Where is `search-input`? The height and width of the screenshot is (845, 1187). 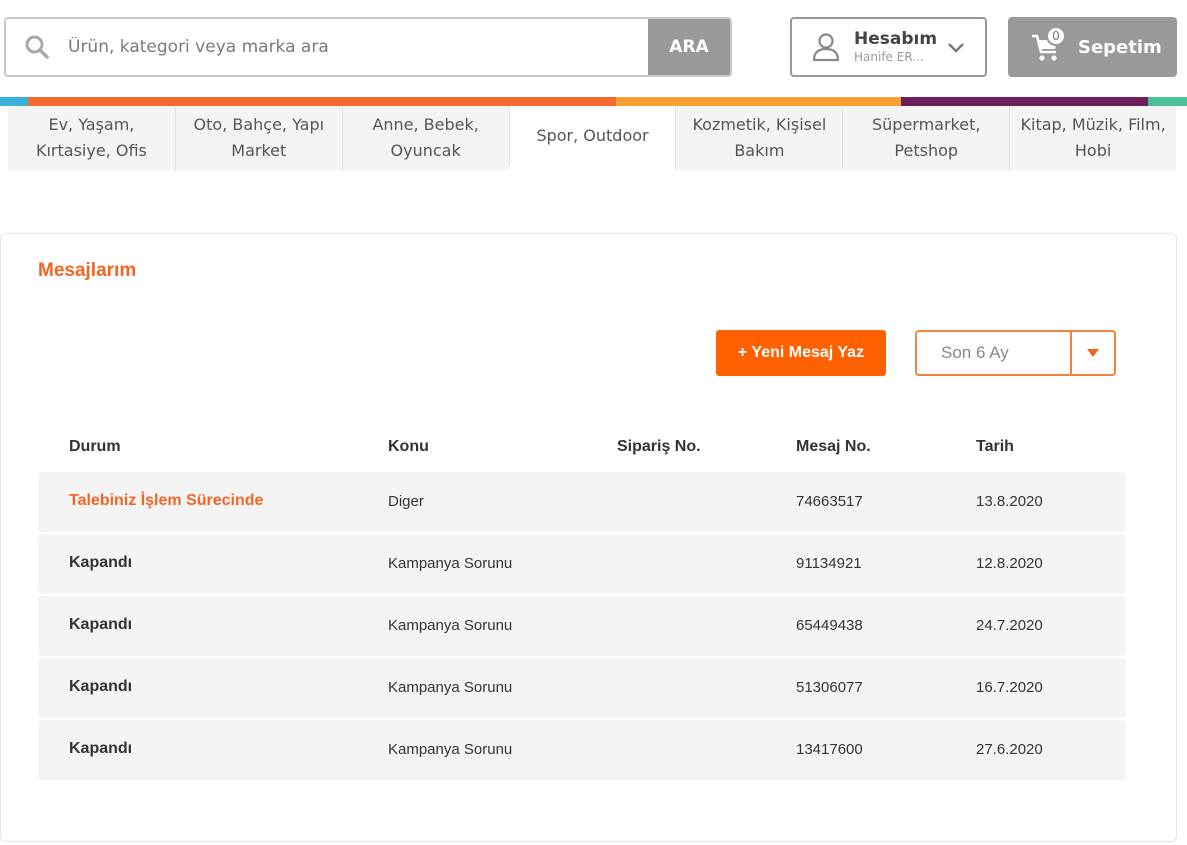 search-input is located at coordinates (358, 47).